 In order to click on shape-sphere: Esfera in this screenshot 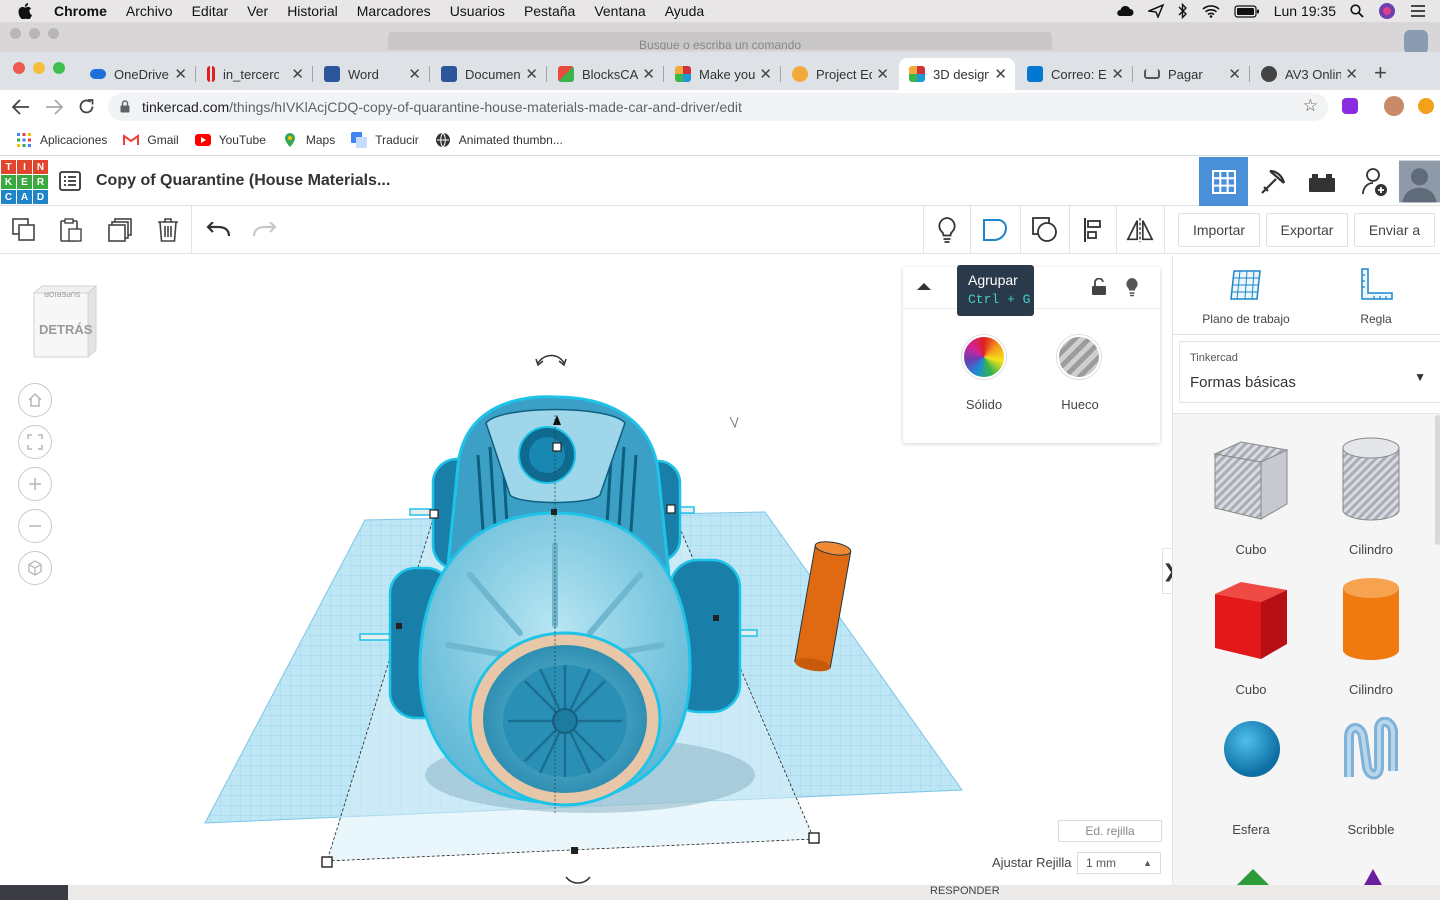, I will do `click(1251, 774)`.